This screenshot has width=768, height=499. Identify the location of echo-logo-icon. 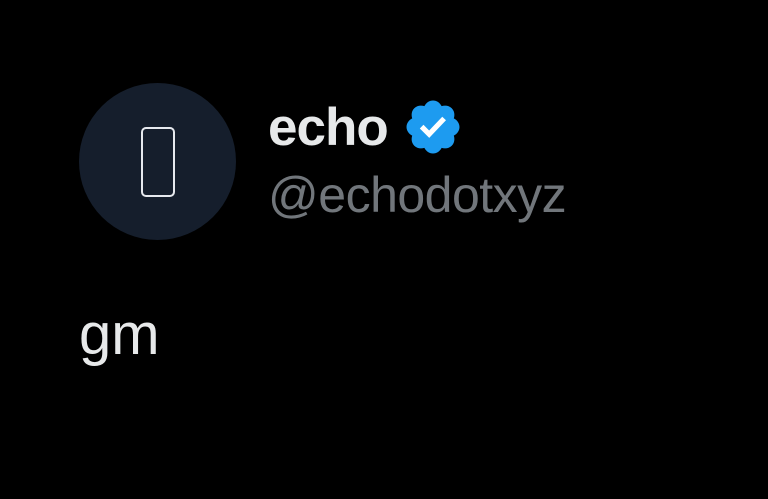
(157, 161).